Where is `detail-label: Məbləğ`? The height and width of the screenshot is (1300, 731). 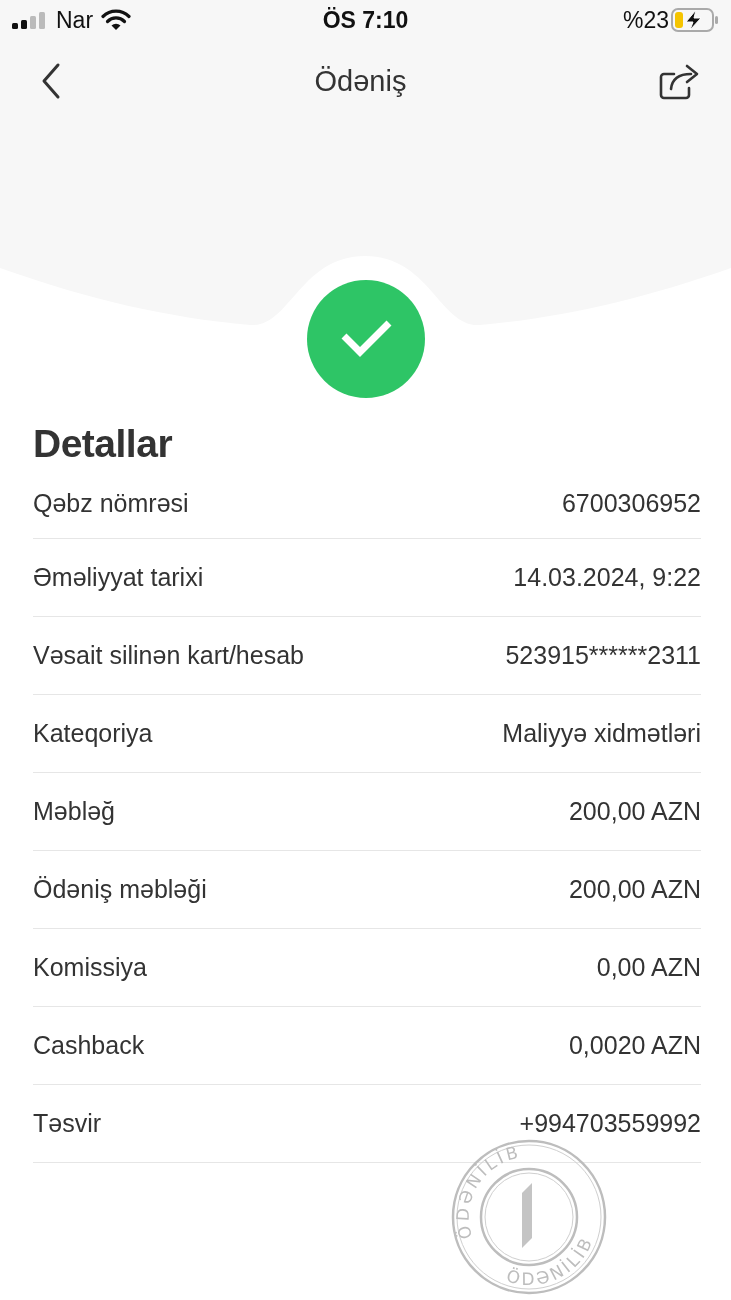
detail-label: Məbləğ is located at coordinates (74, 811).